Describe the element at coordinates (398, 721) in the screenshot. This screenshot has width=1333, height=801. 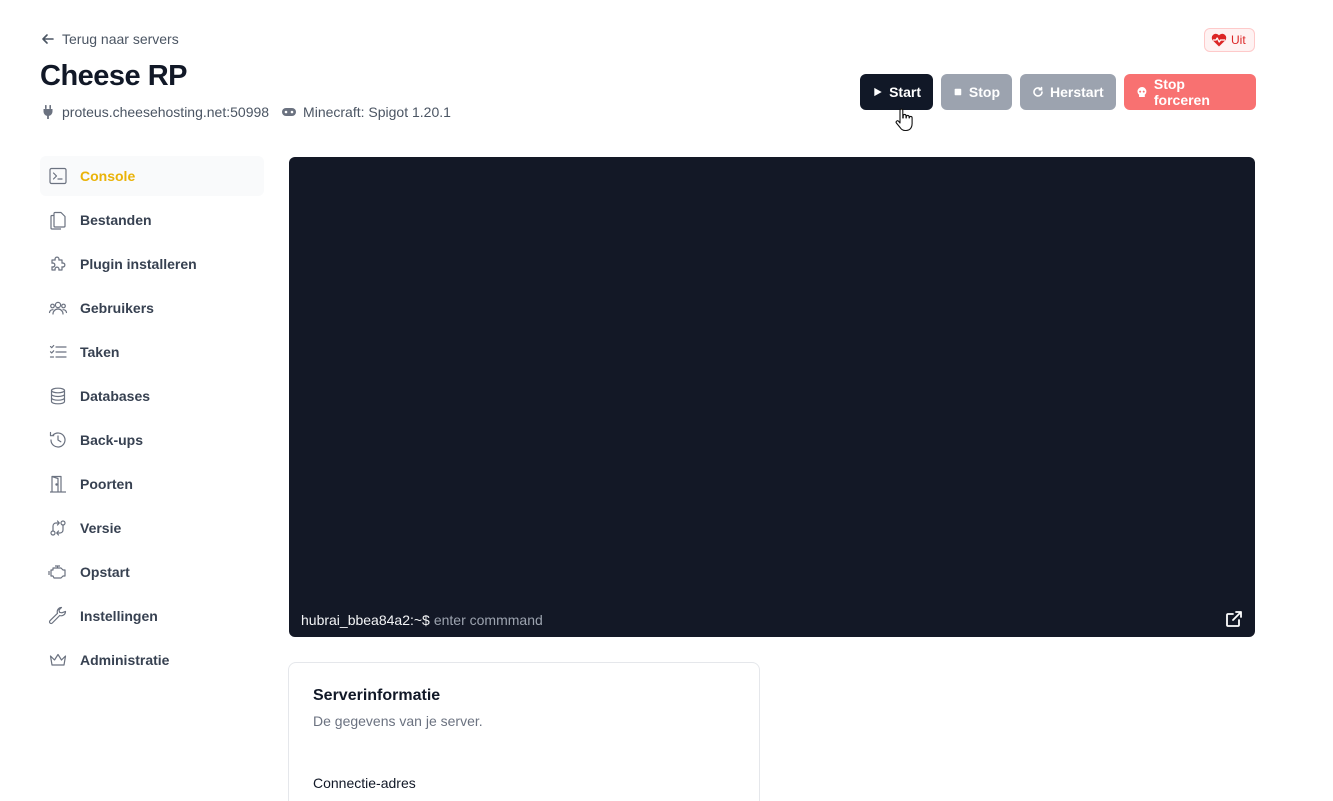
I see `server-info-subtitle: De gegevens van je server.` at that location.